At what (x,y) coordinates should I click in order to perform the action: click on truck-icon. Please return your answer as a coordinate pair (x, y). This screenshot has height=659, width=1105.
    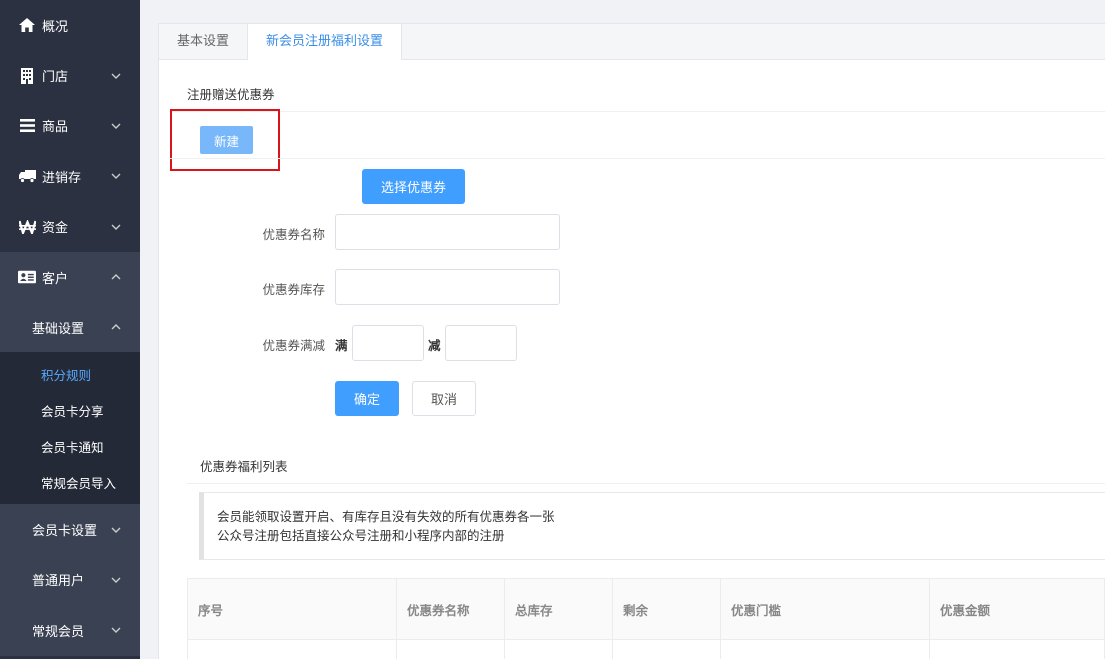
    Looking at the image, I should click on (27, 176).